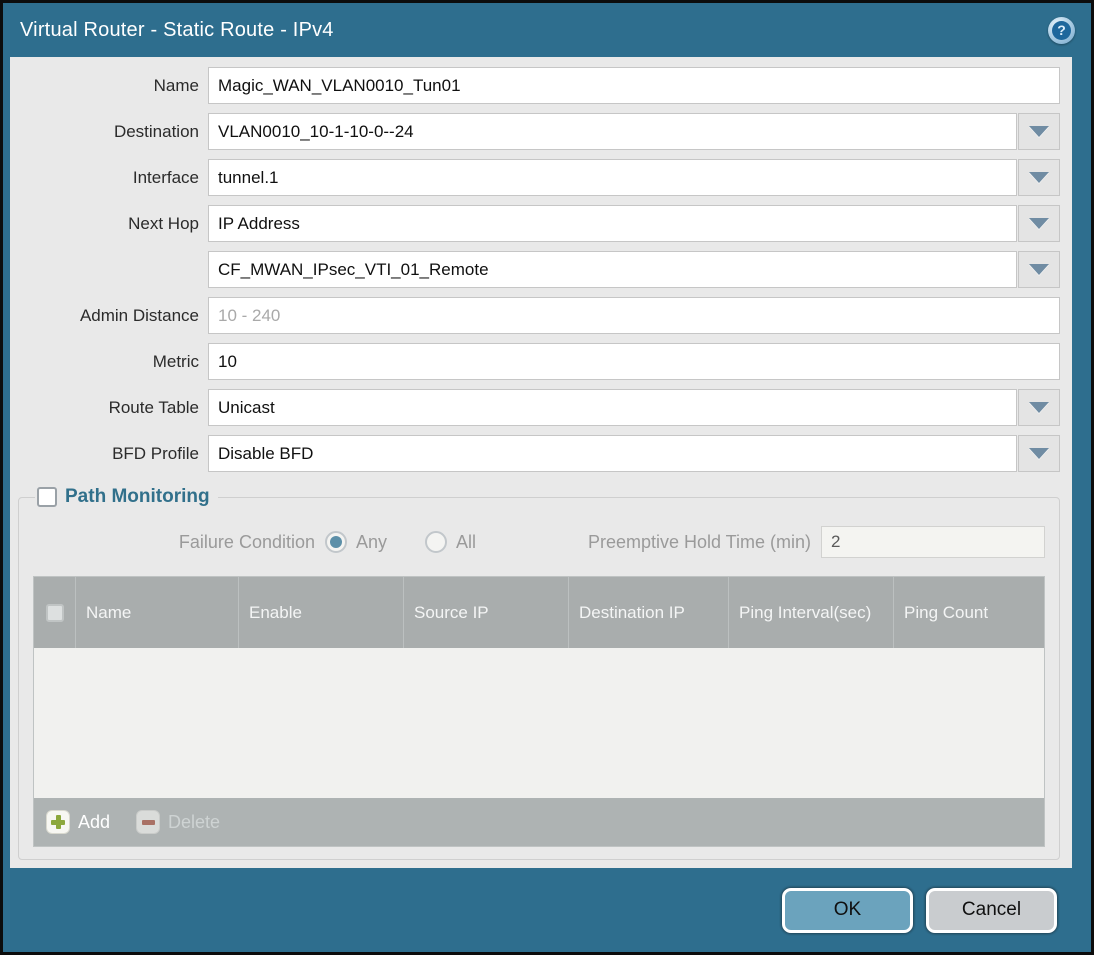 This screenshot has width=1094, height=955. Describe the element at coordinates (539, 723) in the screenshot. I see `table-body-empty` at that location.